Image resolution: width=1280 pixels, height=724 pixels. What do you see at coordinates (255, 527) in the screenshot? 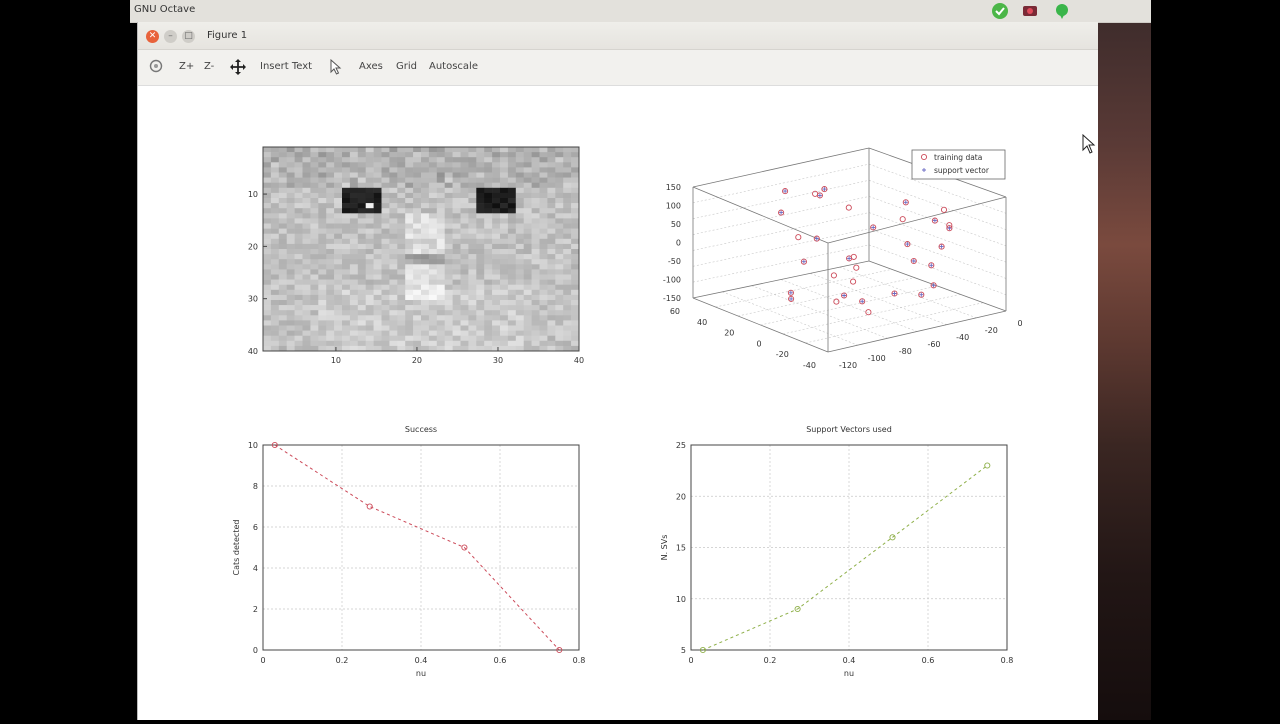
I see `y-tick-label: 6` at bounding box center [255, 527].